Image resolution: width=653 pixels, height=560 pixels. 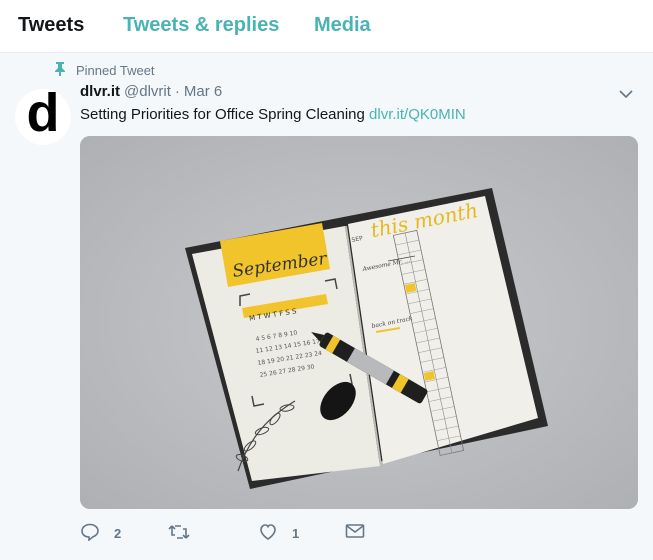 I want to click on chevron-down-icon, so click(x=626, y=94).